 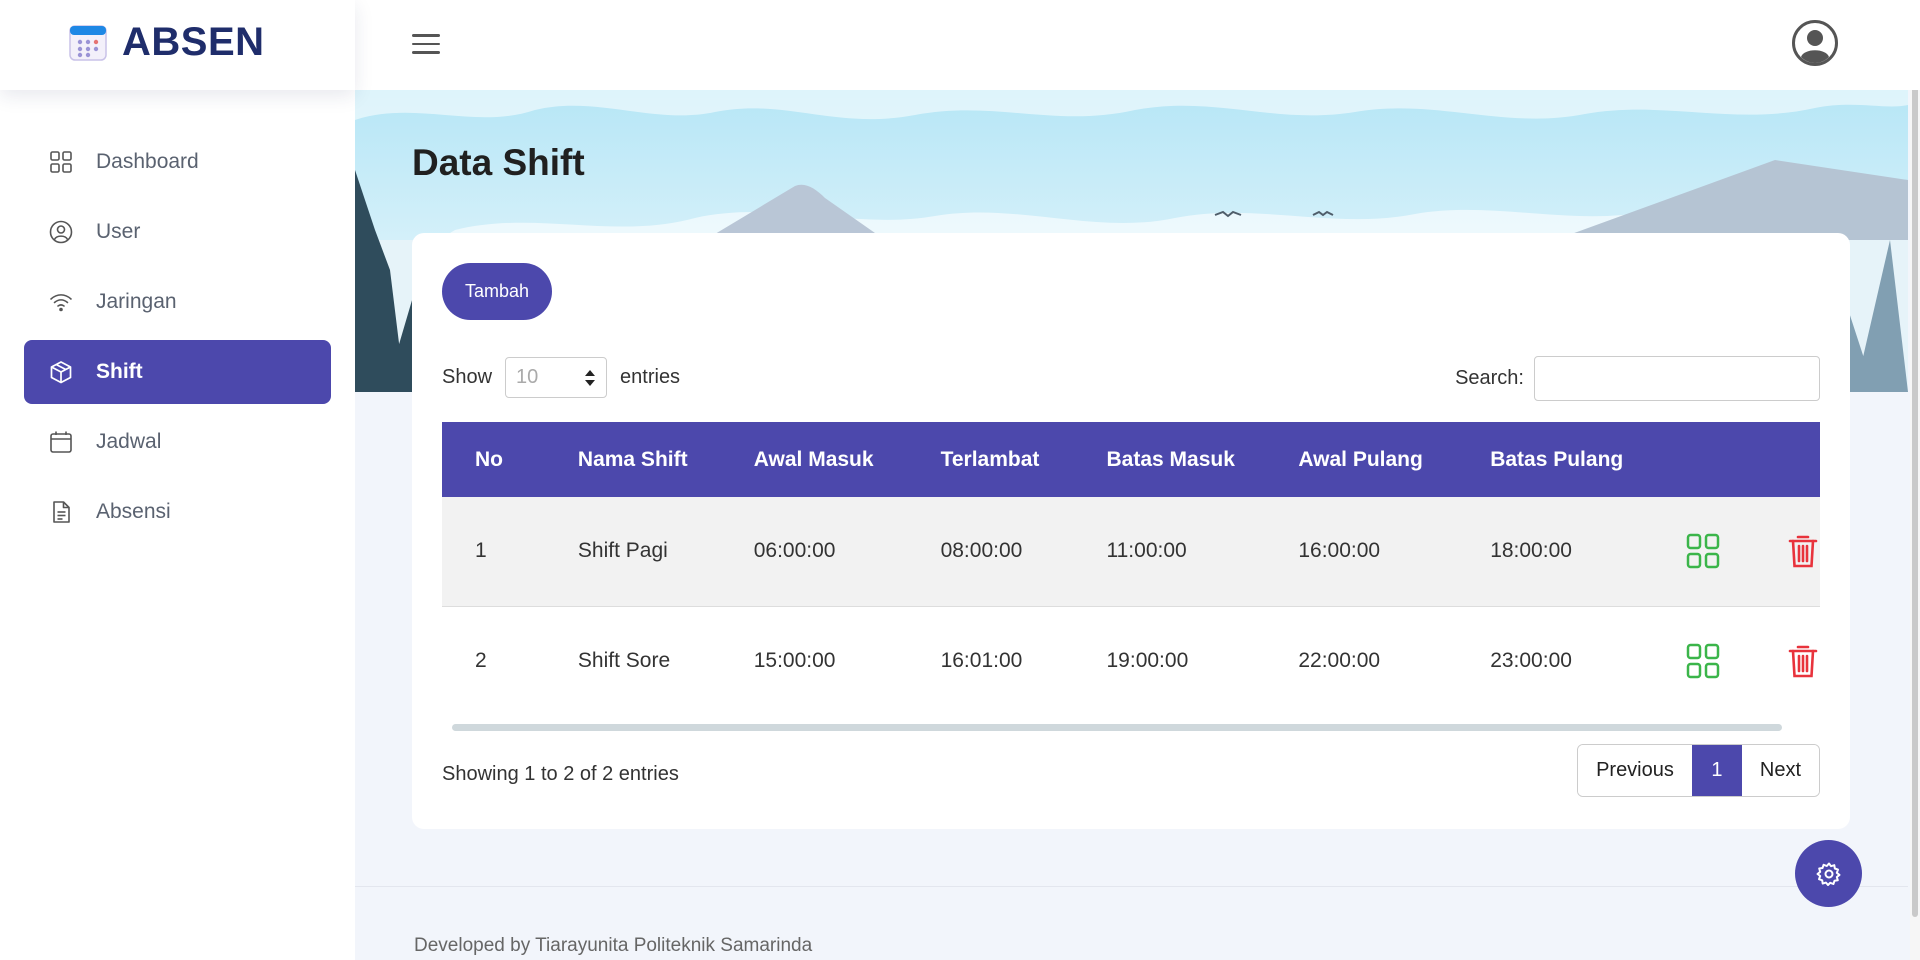 I want to click on column-header-awal-pulang: Awal Pulang, so click(x=1361, y=459).